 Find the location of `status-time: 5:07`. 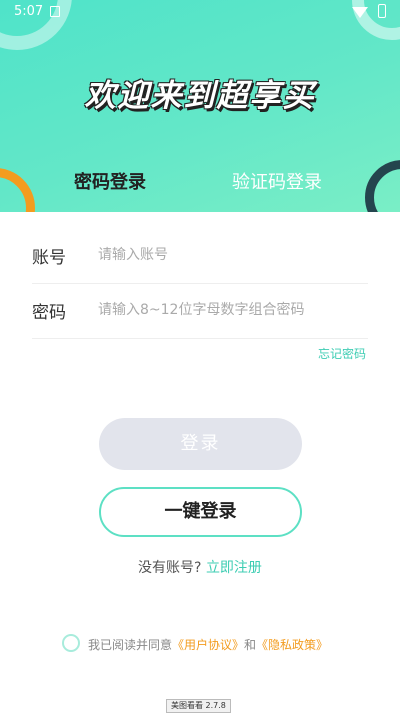

status-time: 5:07 is located at coordinates (29, 11).